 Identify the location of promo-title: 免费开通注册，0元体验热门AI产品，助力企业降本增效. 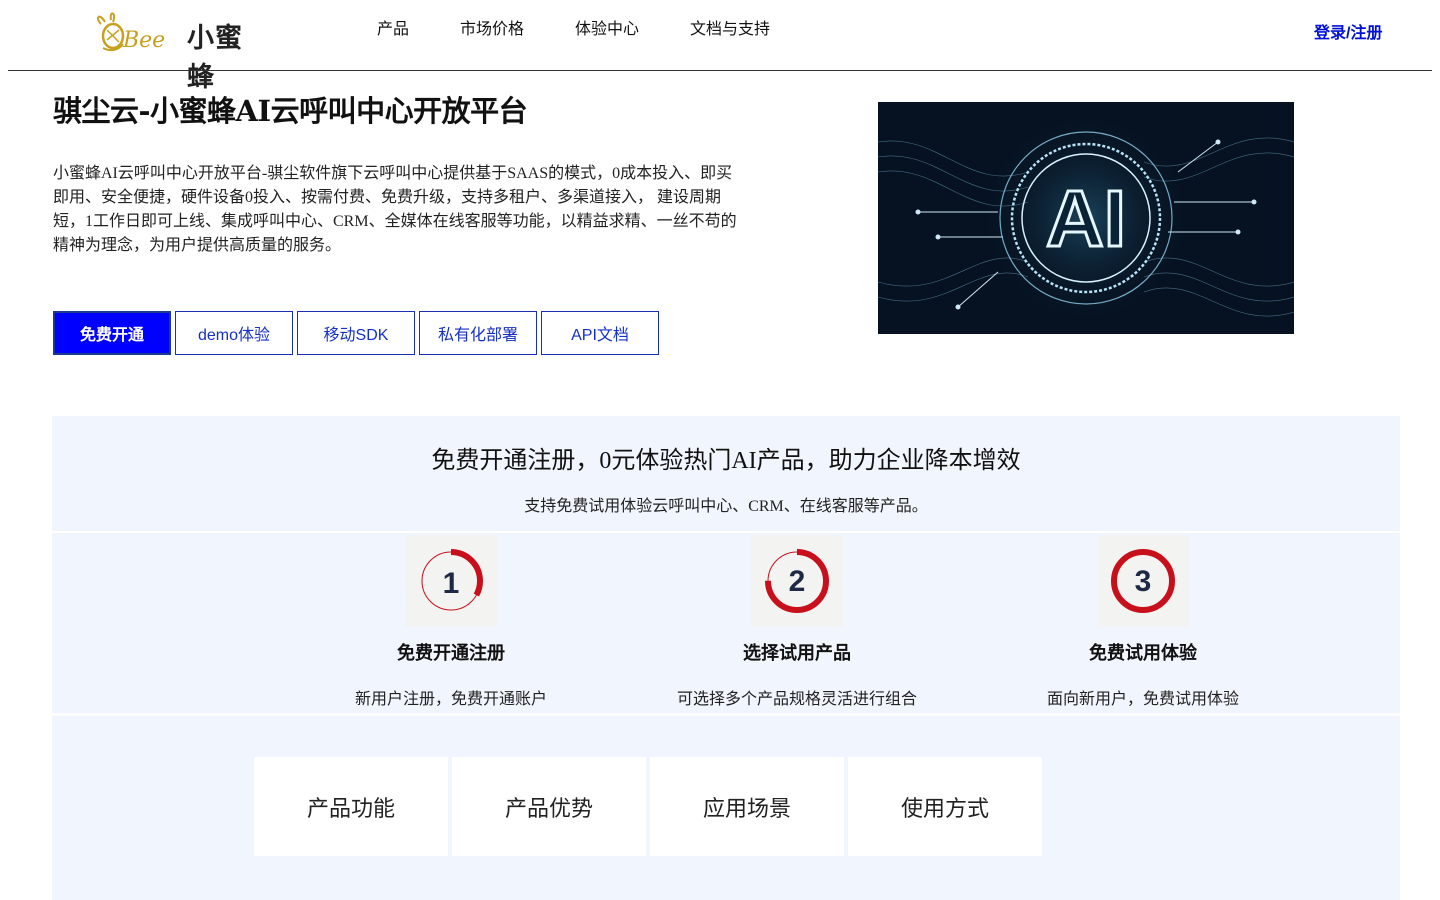
(726, 461).